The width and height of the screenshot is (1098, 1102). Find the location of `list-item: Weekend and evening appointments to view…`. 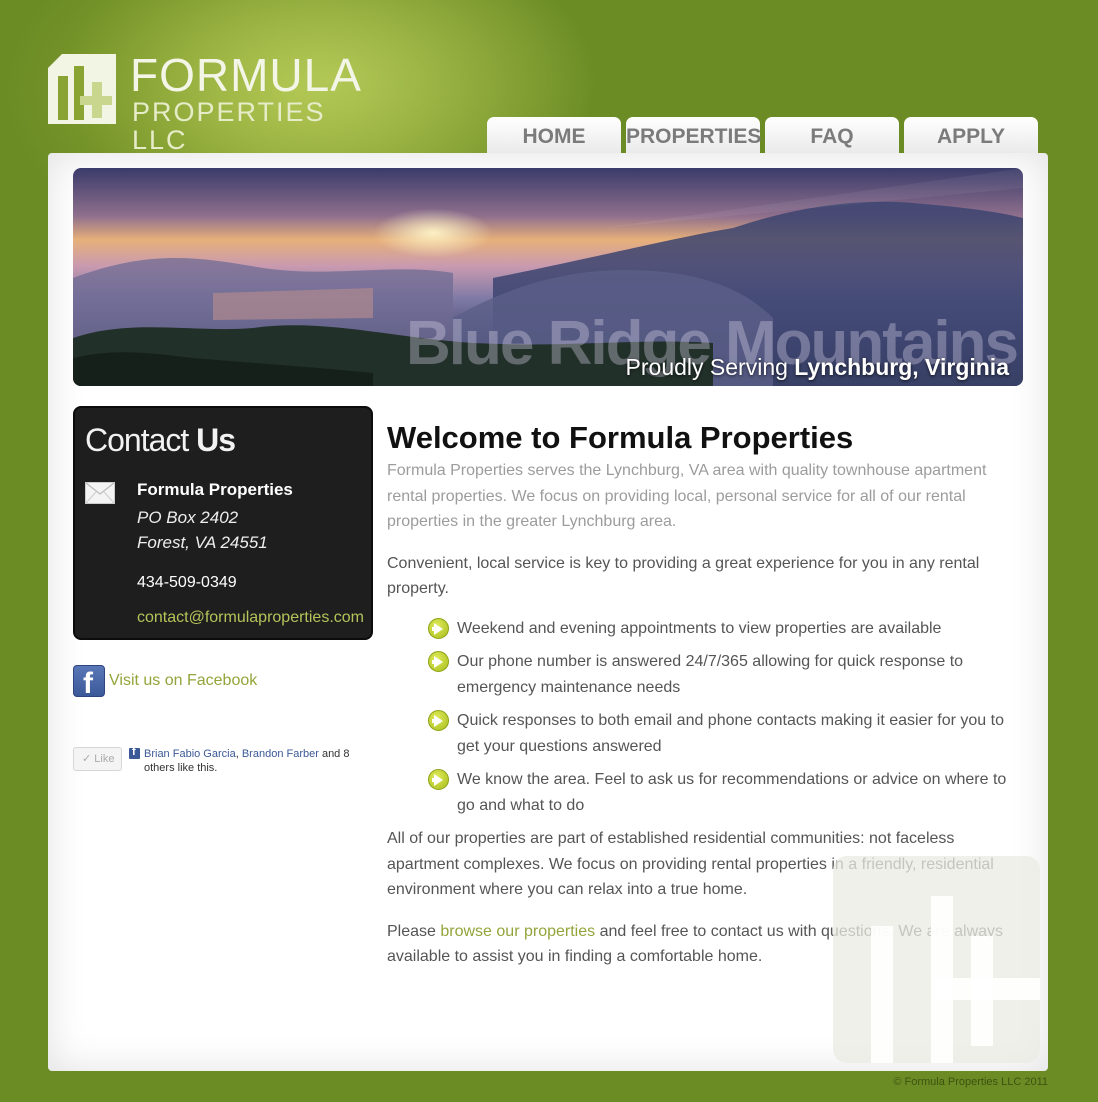

list-item: Weekend and evening appointments to view… is located at coordinates (722, 629).